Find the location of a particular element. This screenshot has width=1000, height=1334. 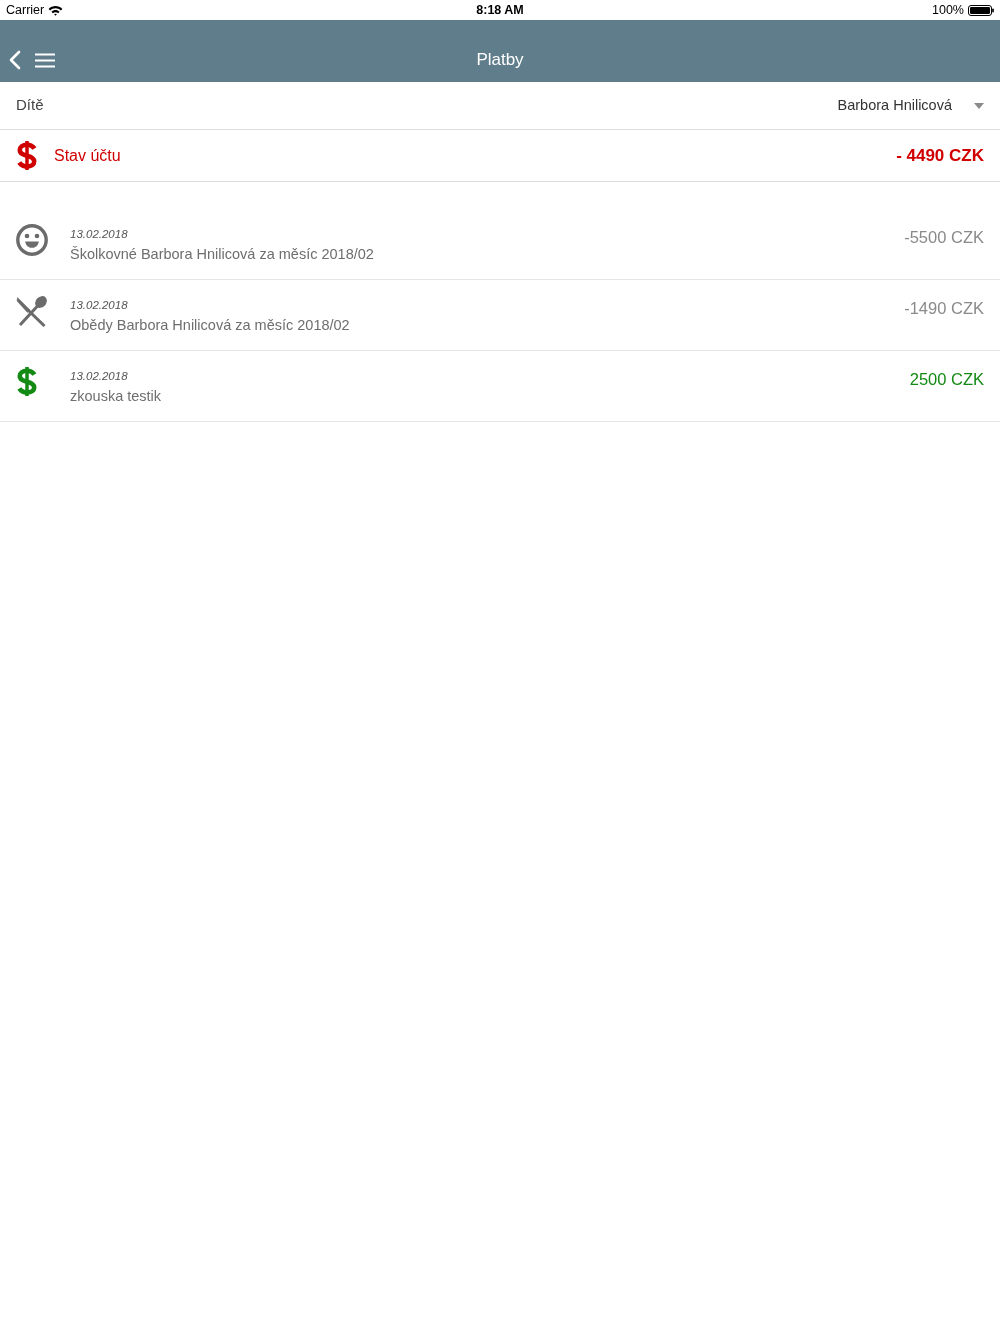

back-button is located at coordinates (14, 60).